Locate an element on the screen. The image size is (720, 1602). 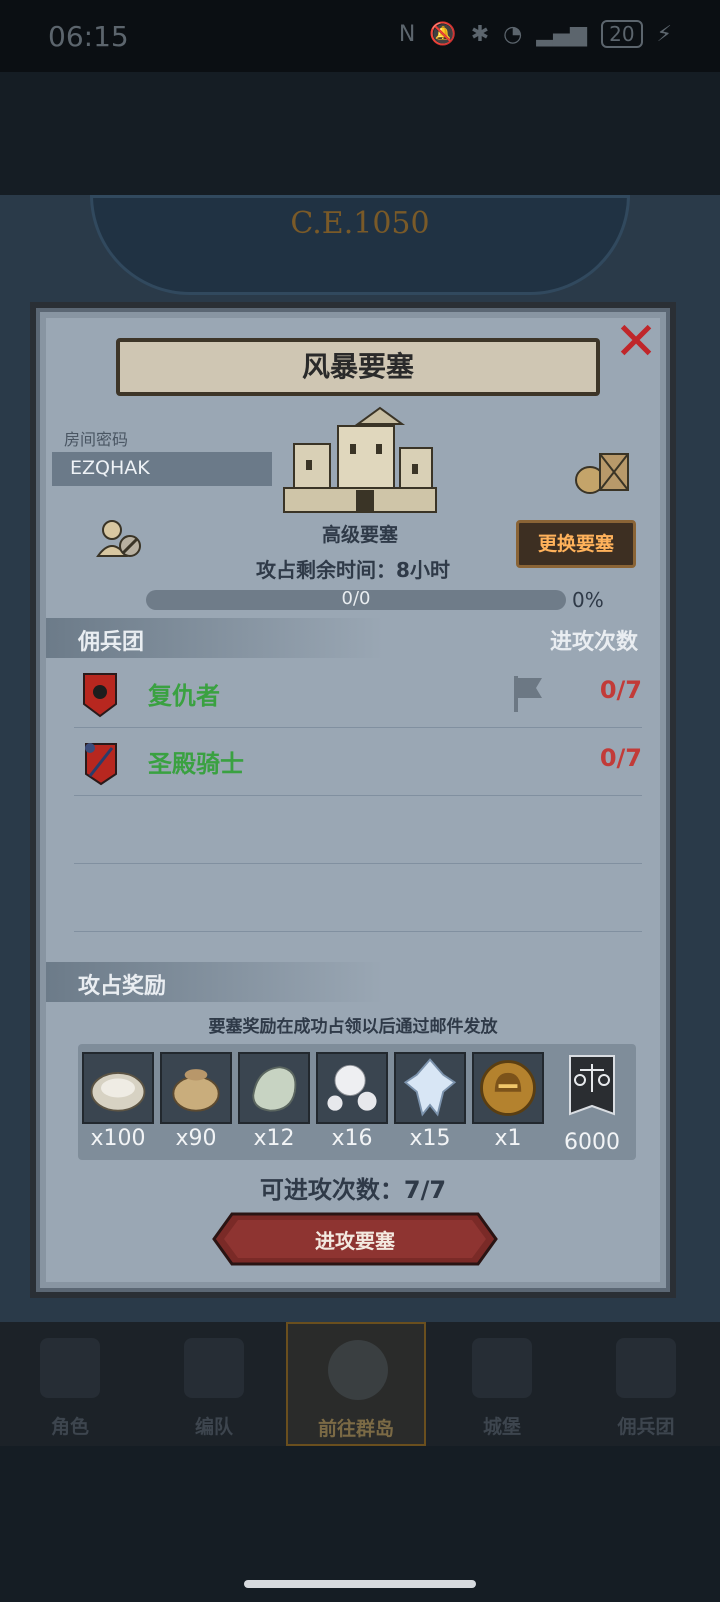
status-icons: N 🔕 ✱ ◔ ▂▄▆ 20 ⚡ is located at coordinates (535, 34).